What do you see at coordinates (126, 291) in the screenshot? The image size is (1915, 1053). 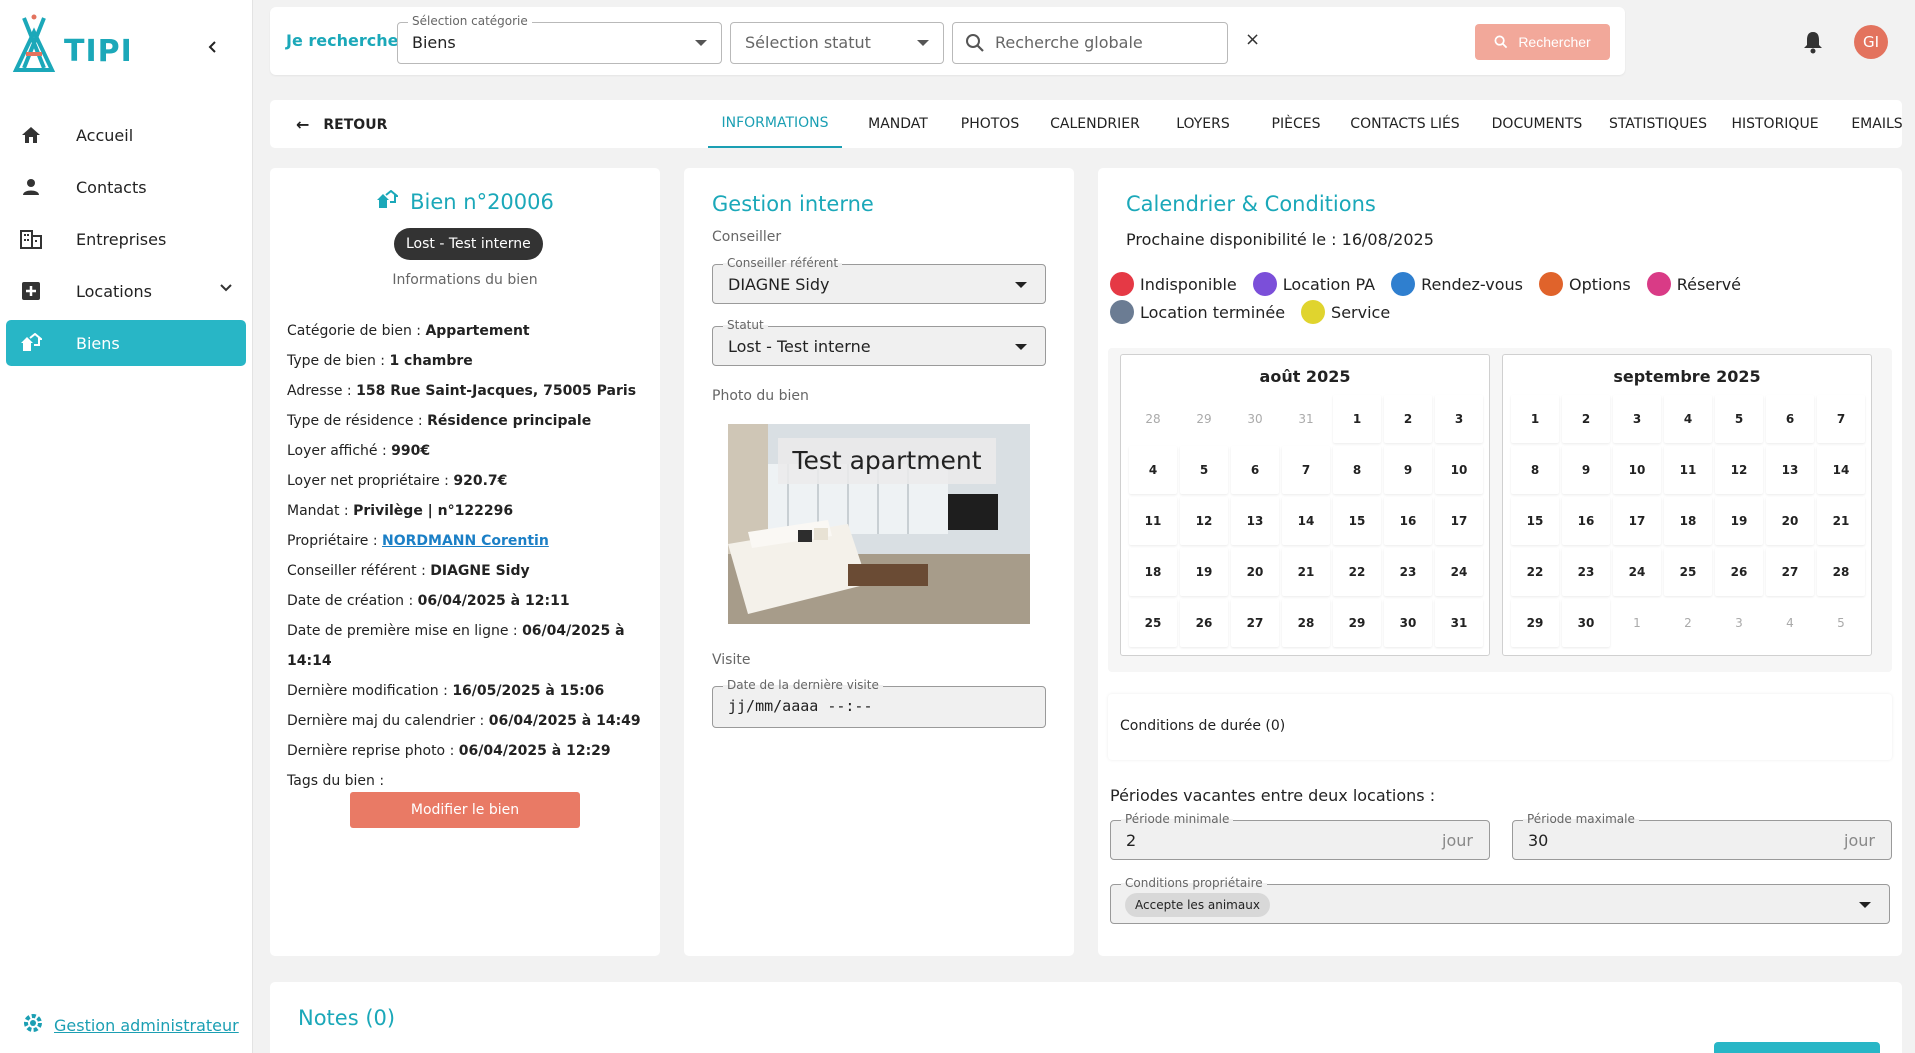 I see `sidebar-item-locations: Locations` at bounding box center [126, 291].